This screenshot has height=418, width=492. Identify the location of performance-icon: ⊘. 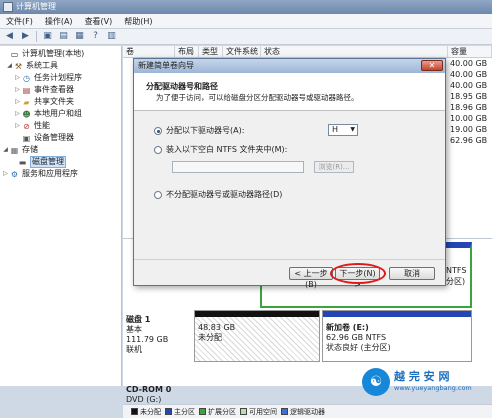
(26, 126).